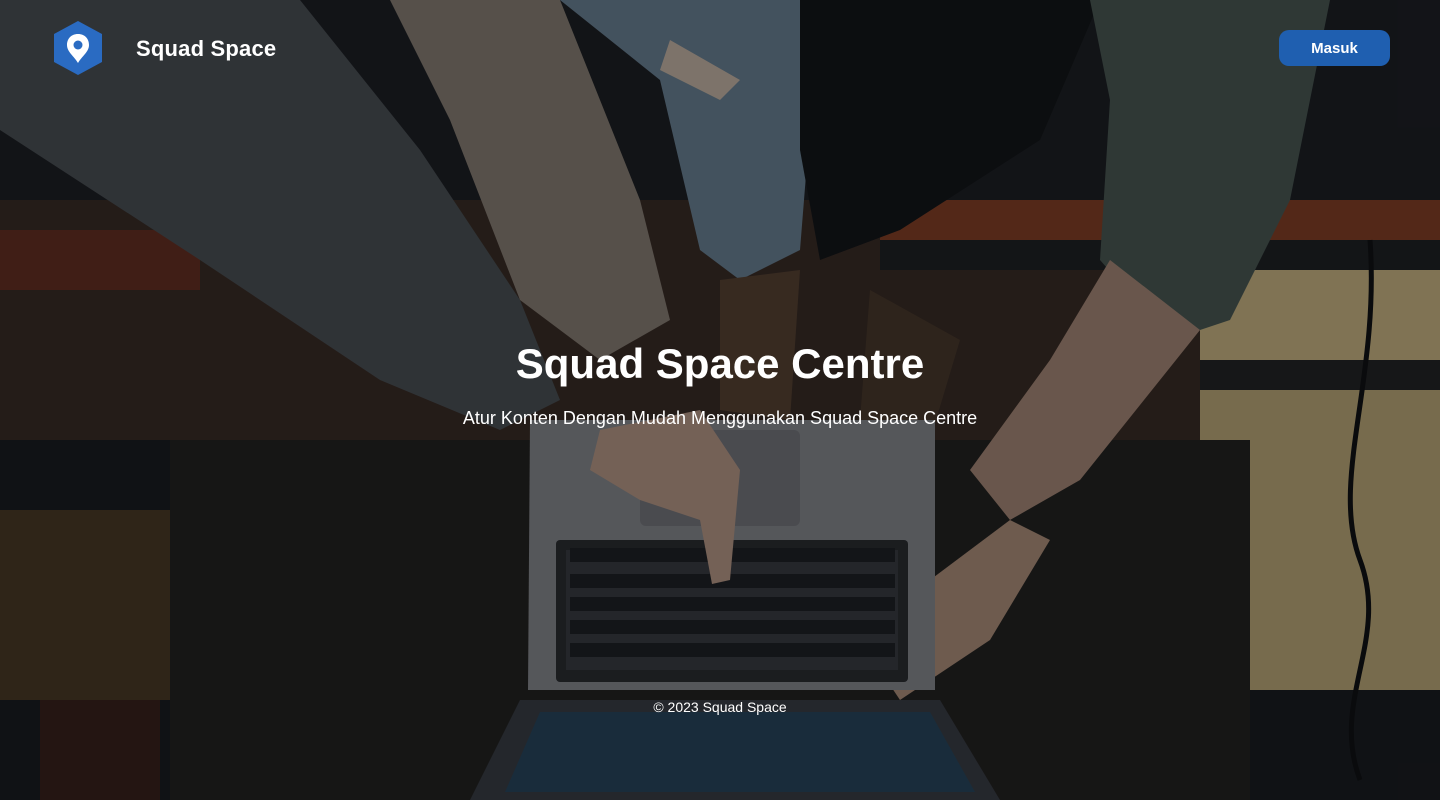 The width and height of the screenshot is (1440, 800). What do you see at coordinates (720, 48) in the screenshot?
I see `top-navbar: Squad Space Masuk` at bounding box center [720, 48].